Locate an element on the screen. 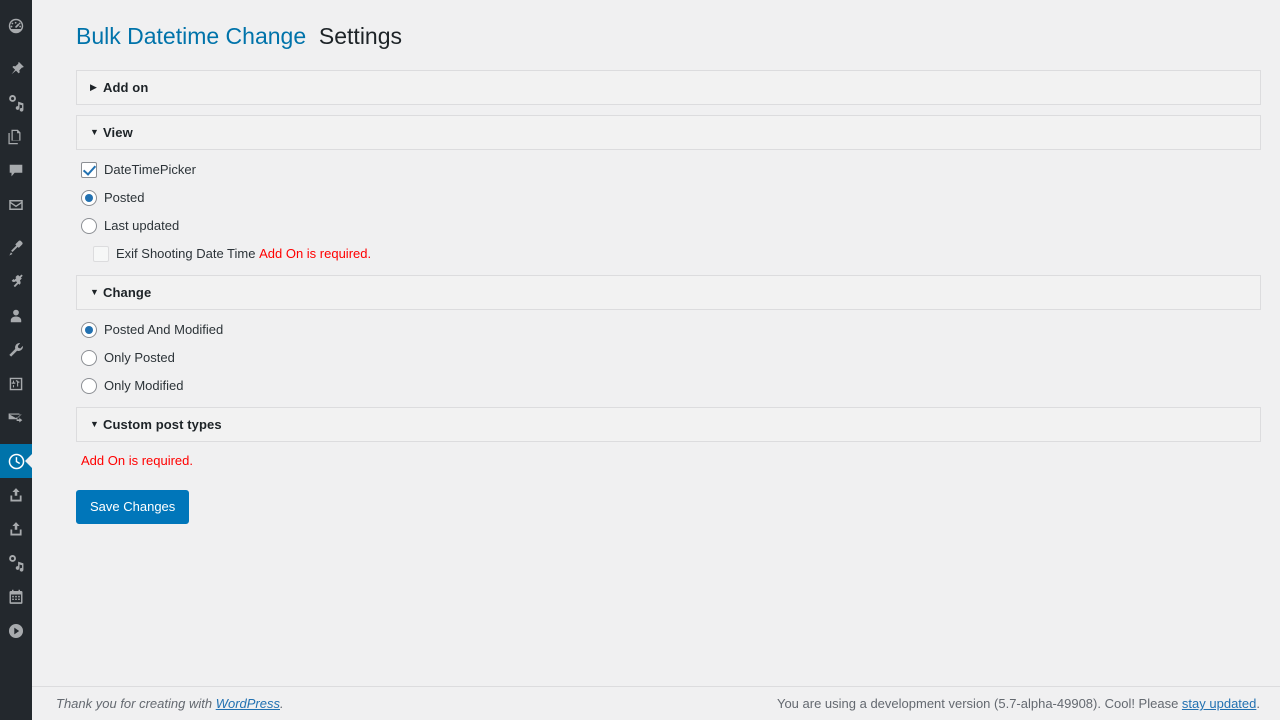 This screenshot has width=1280, height=720. plug-icon is located at coordinates (16, 282).